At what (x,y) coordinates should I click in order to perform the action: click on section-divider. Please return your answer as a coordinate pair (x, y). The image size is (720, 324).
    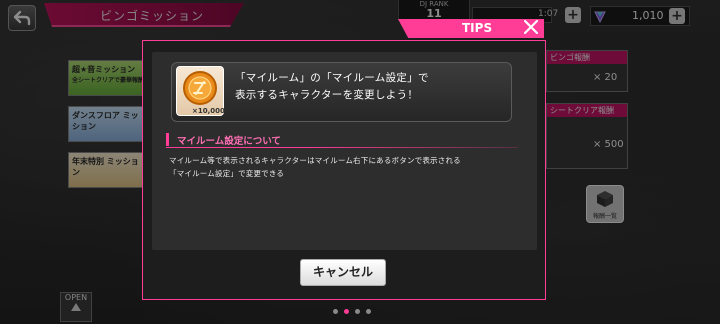
    Looking at the image, I should click on (342, 147).